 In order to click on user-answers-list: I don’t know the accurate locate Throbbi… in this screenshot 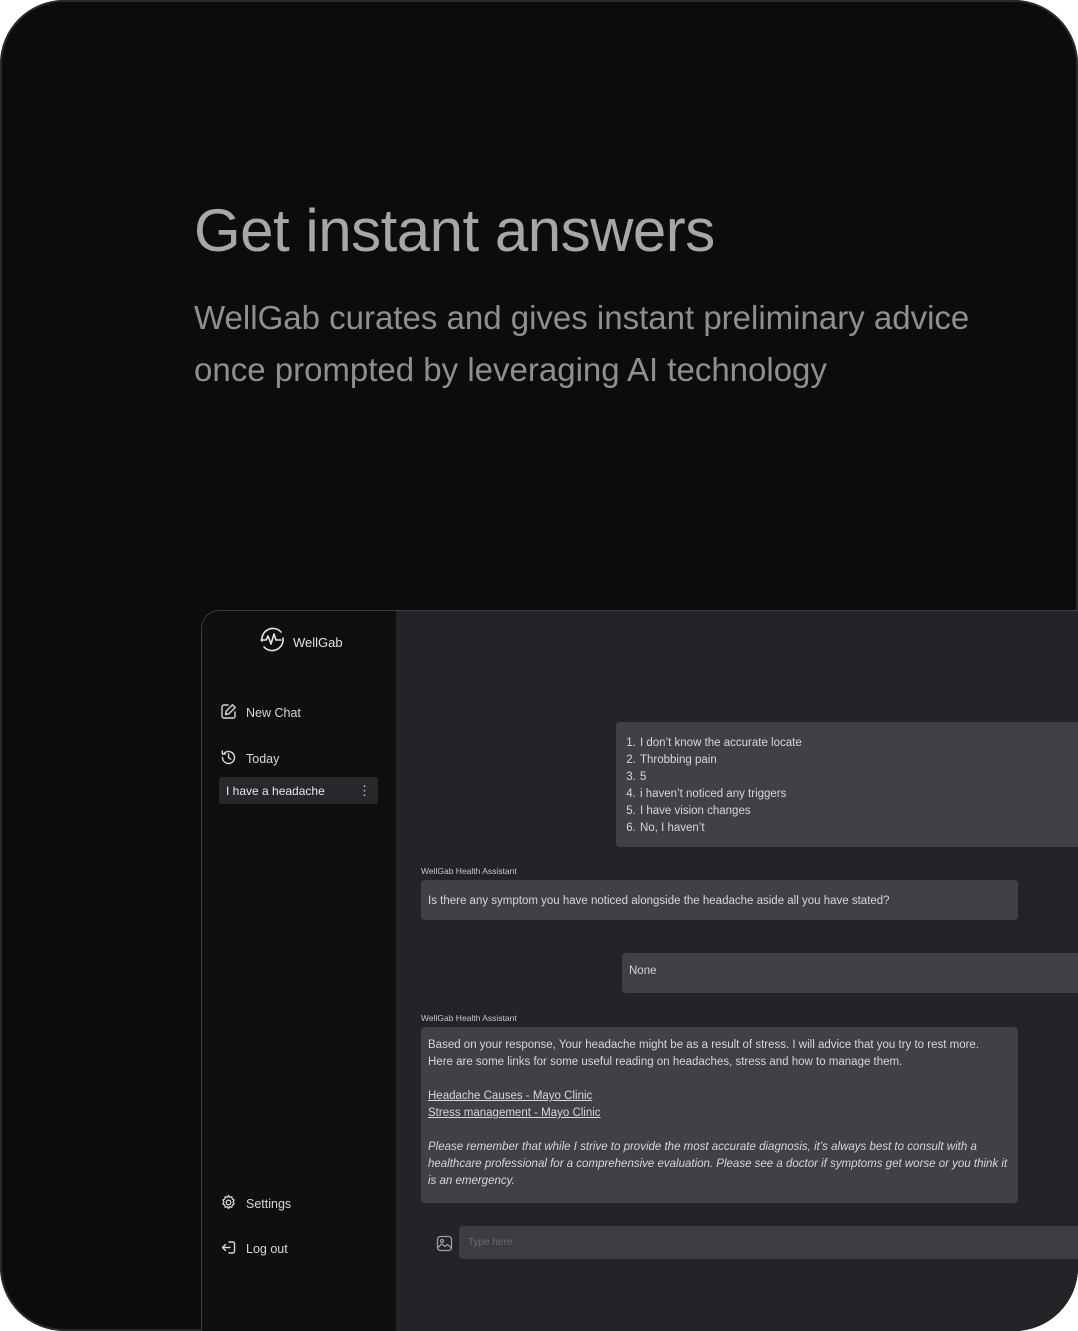, I will do `click(847, 786)`.